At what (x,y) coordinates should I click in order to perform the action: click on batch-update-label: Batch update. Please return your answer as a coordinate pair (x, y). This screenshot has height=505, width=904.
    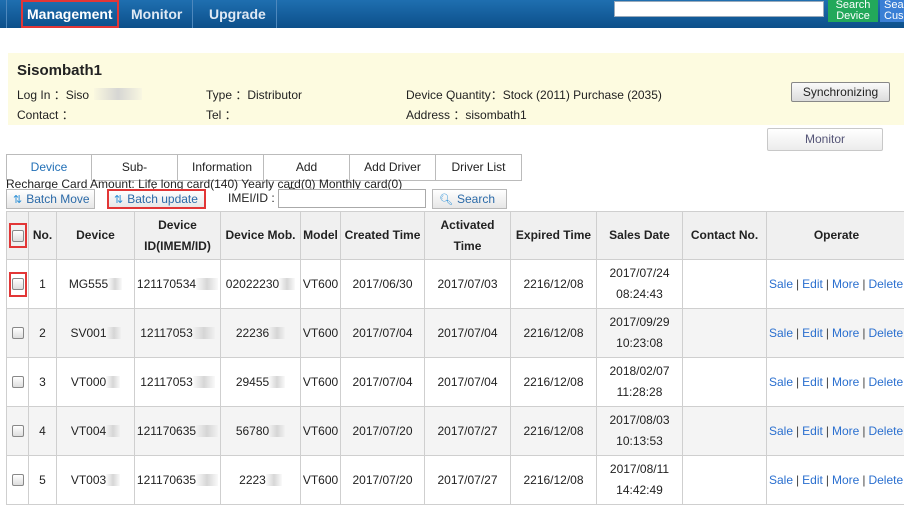
    Looking at the image, I should click on (162, 199).